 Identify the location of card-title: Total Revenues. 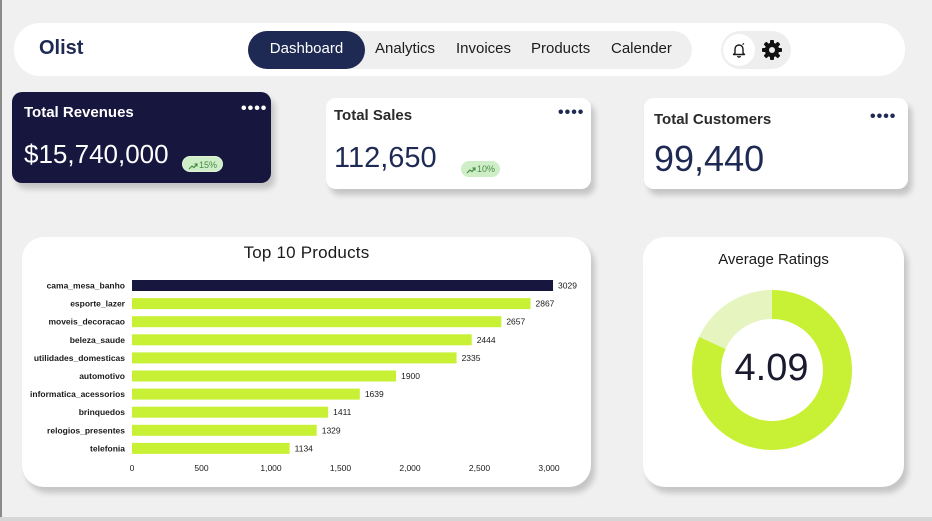
(79, 112).